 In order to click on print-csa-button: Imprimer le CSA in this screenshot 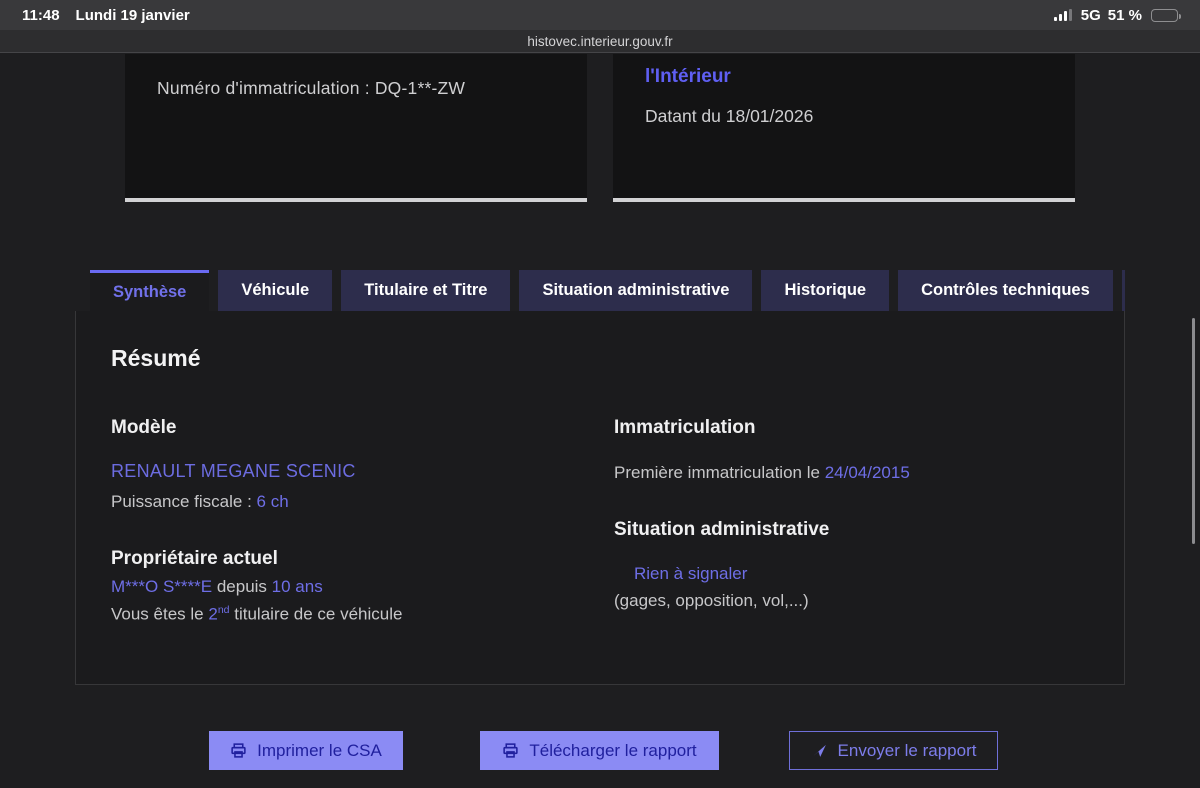, I will do `click(306, 750)`.